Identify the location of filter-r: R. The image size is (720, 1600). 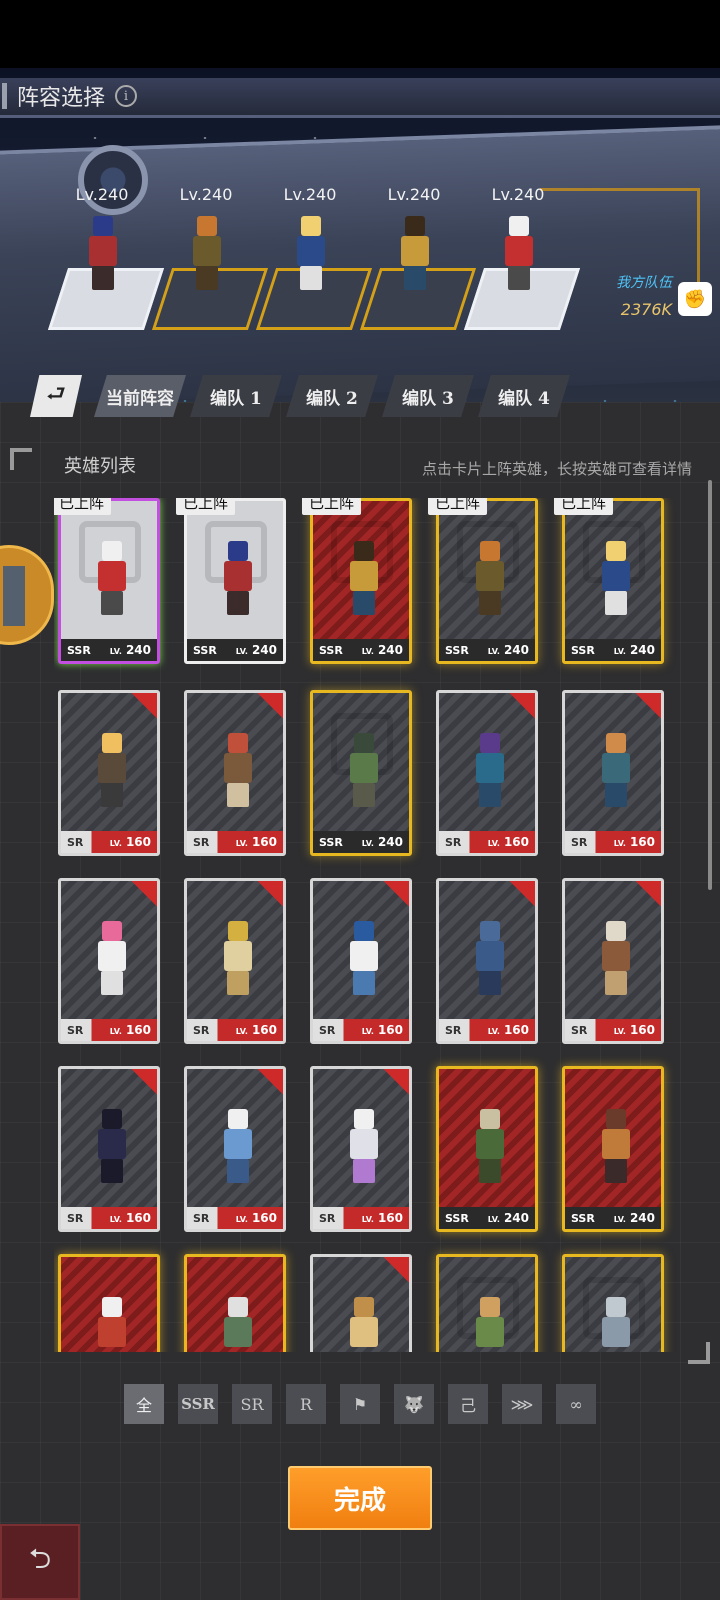
(306, 1404).